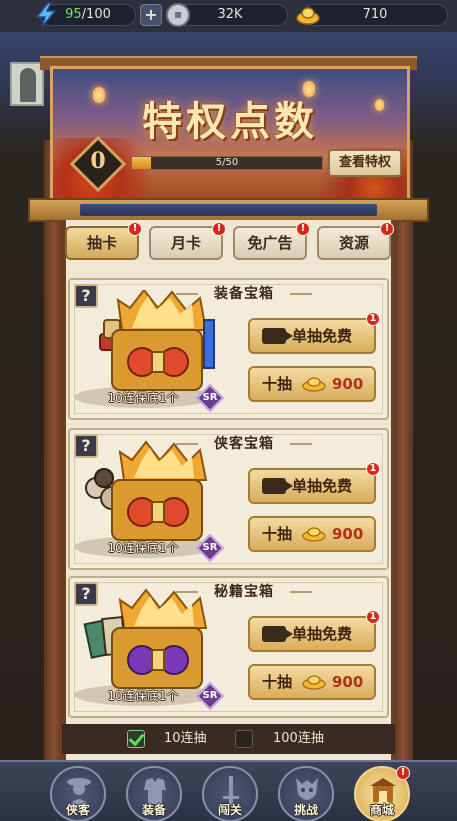 Image resolution: width=457 pixels, height=821 pixels. Describe the element at coordinates (228, 647) in the screenshot. I see `chest-card-manual: ? 秘籍宝箱 10连保底1个 SR 单抽免费 1 十抽 900` at that location.